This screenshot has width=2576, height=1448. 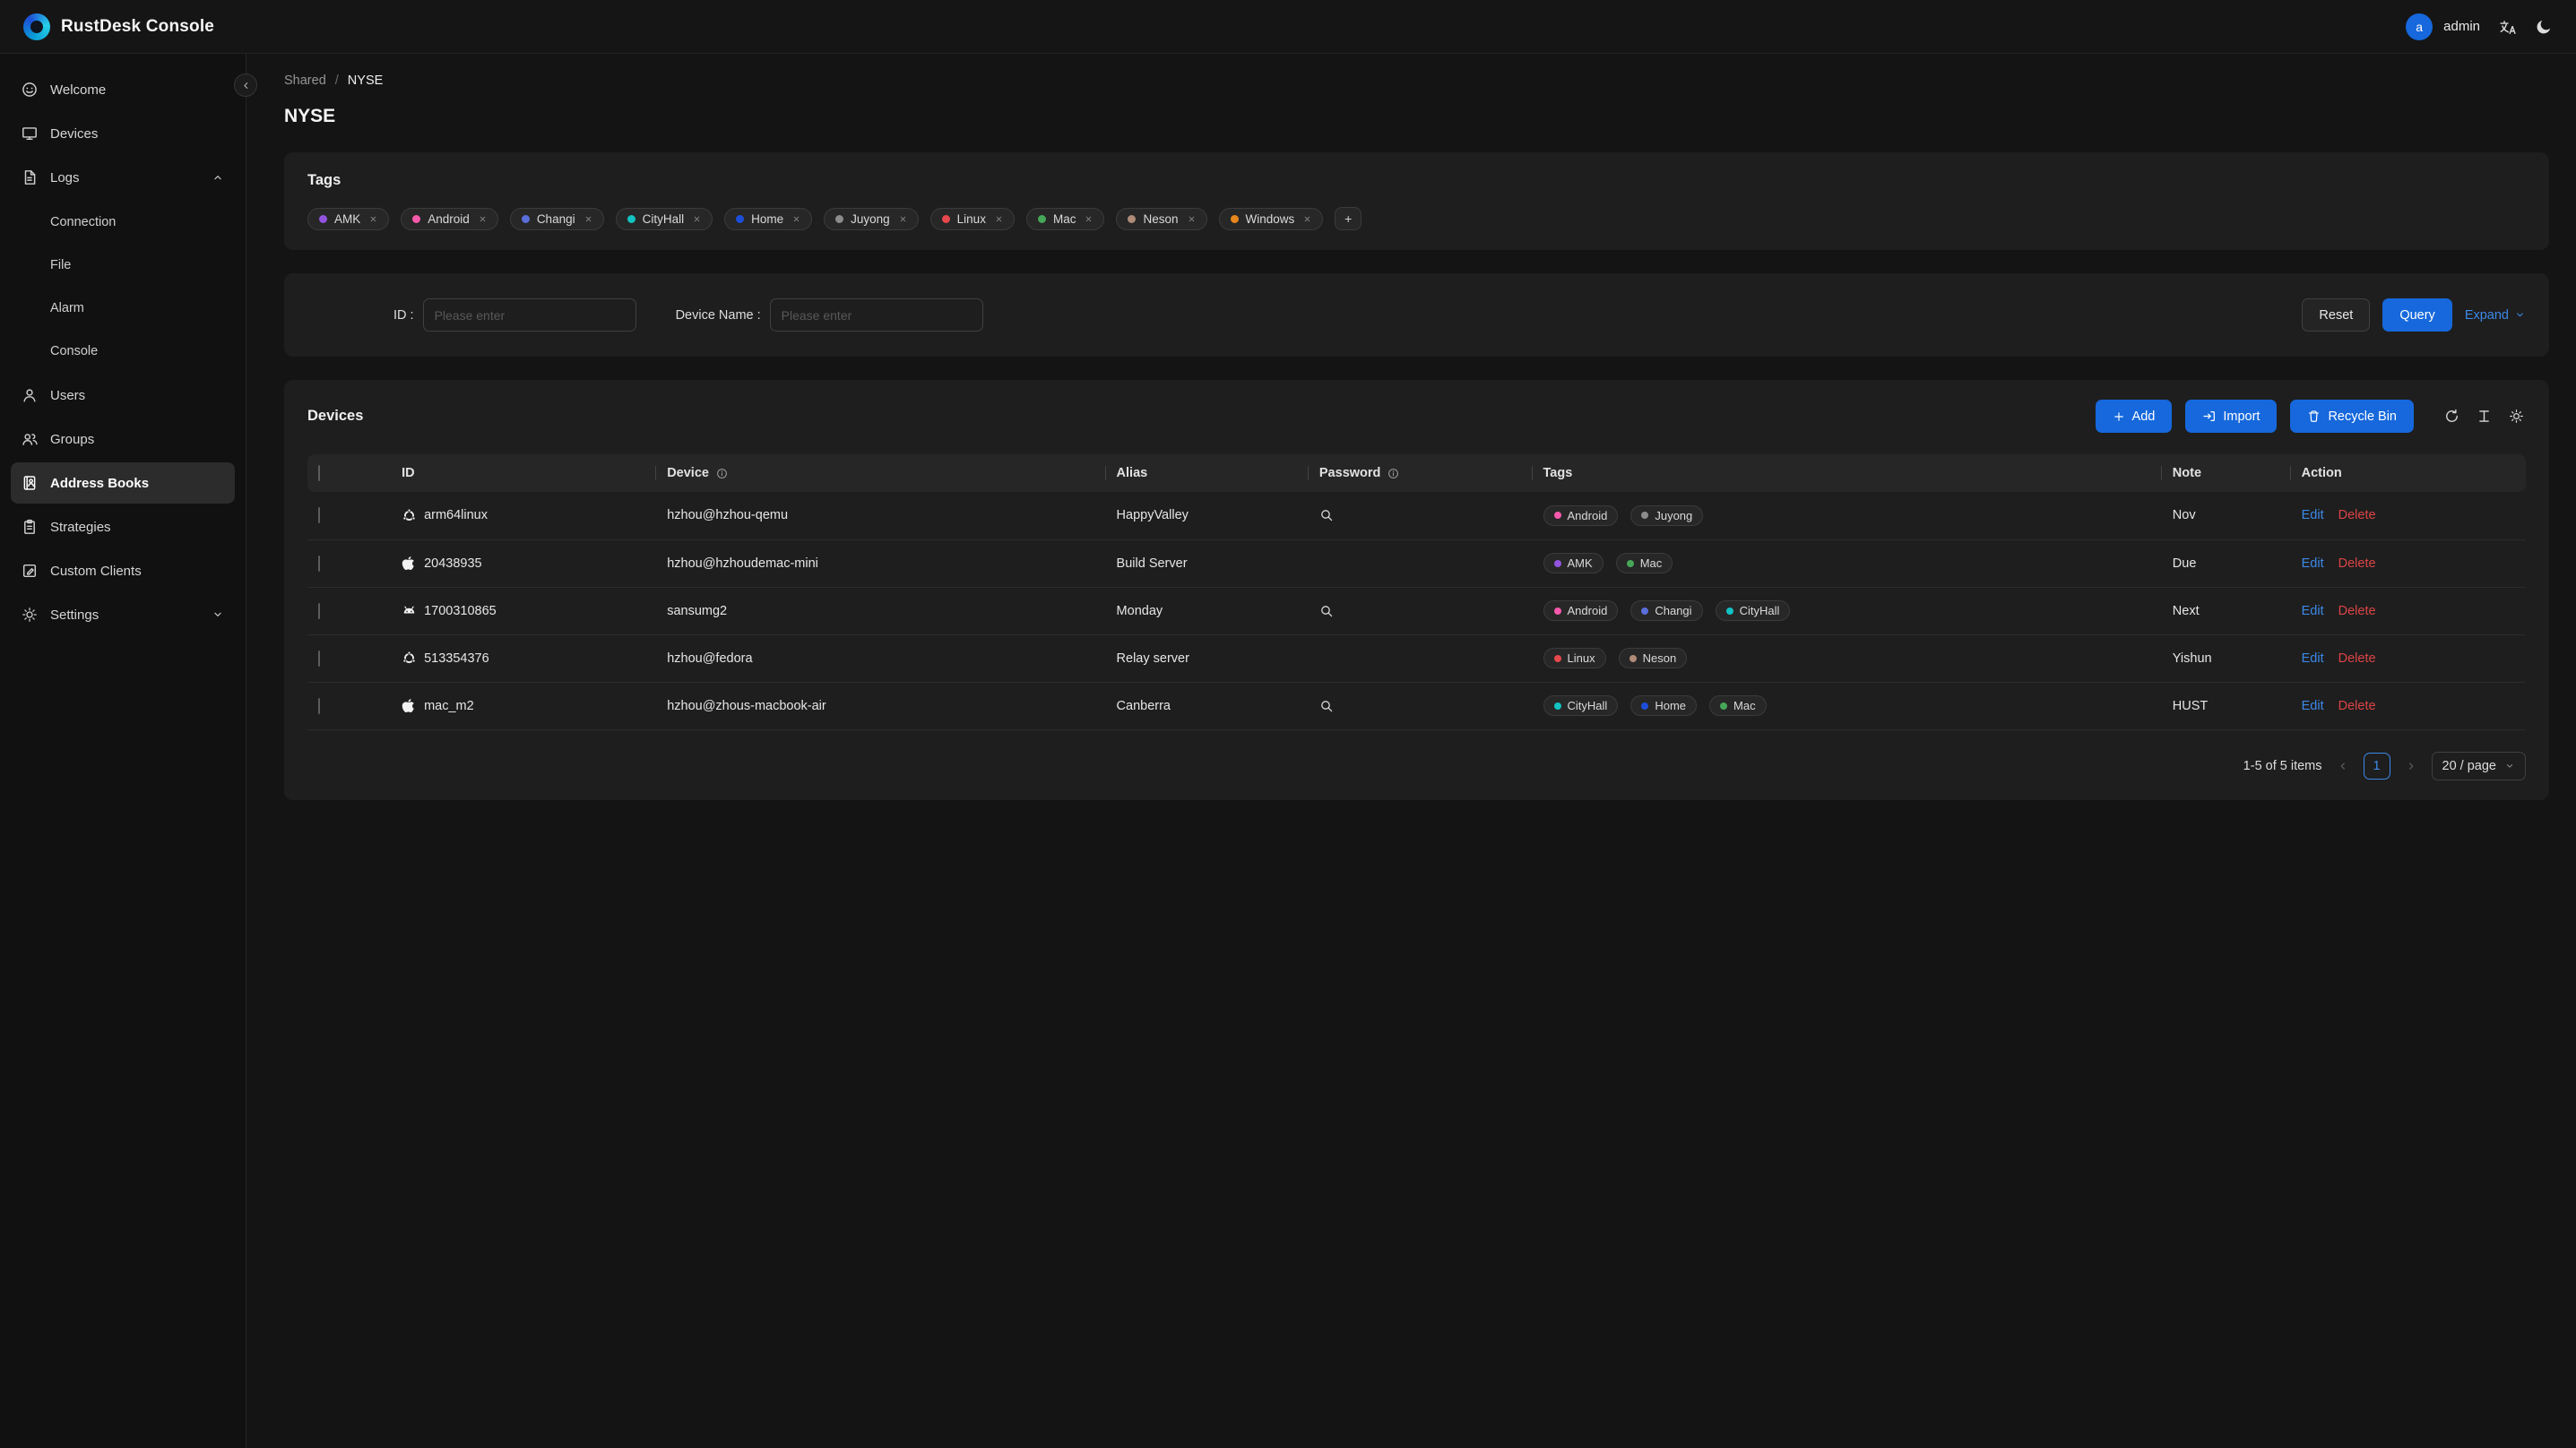 I want to click on row-tag: Android, so click(x=1581, y=611).